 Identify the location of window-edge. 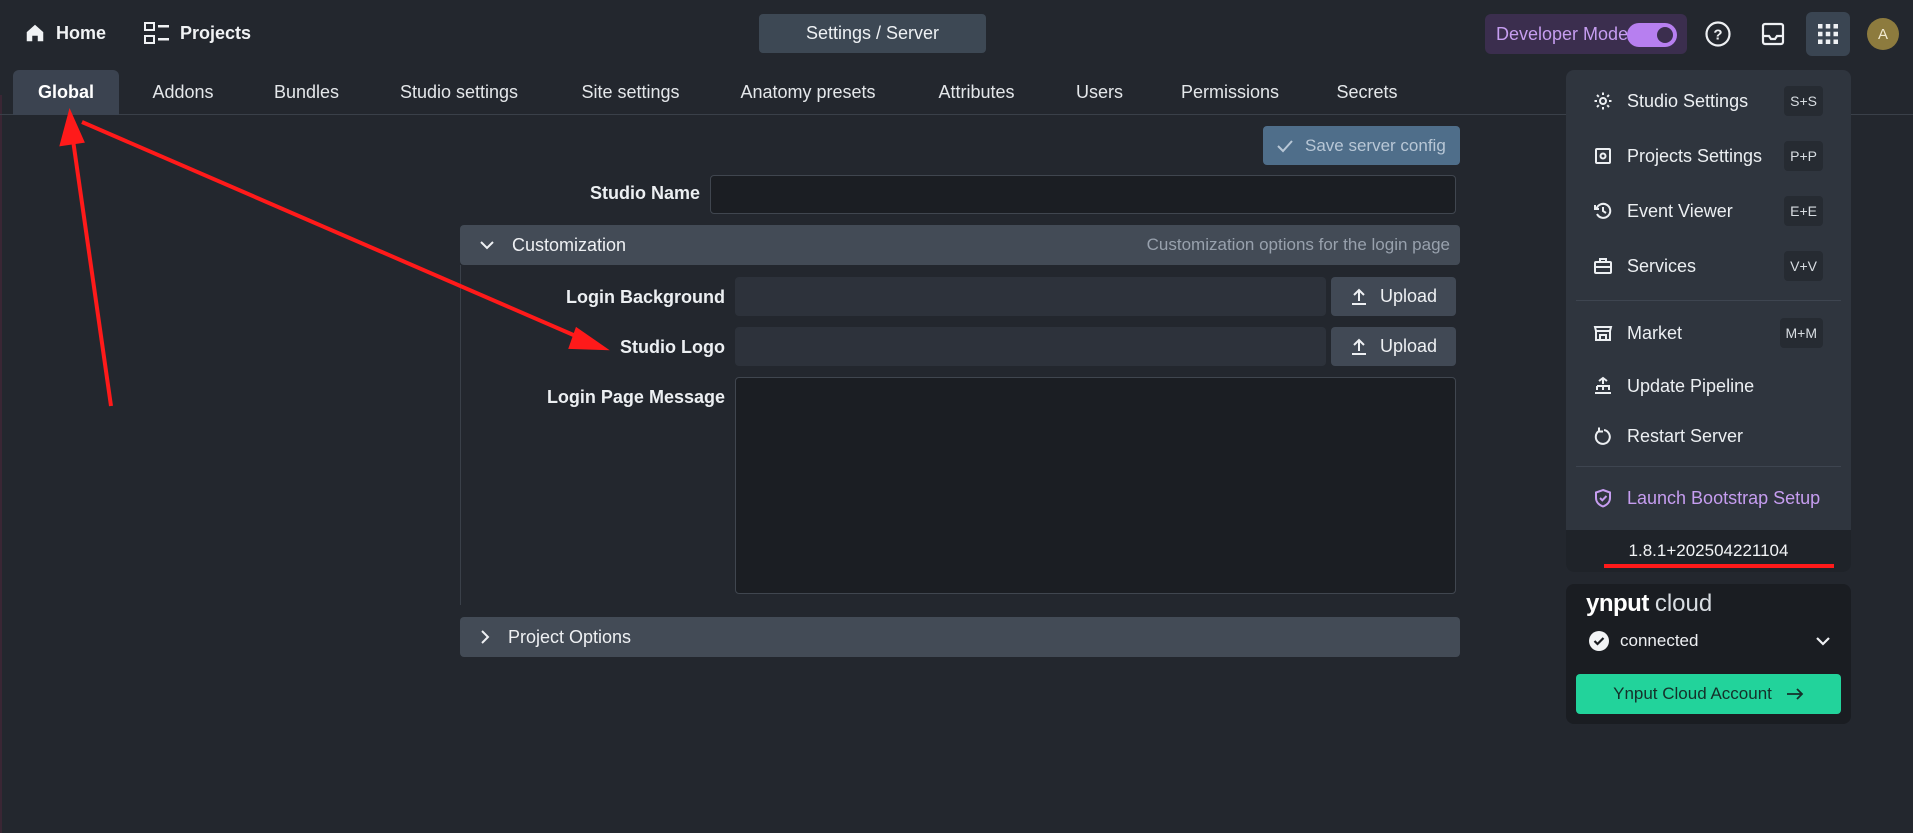
(1, 464).